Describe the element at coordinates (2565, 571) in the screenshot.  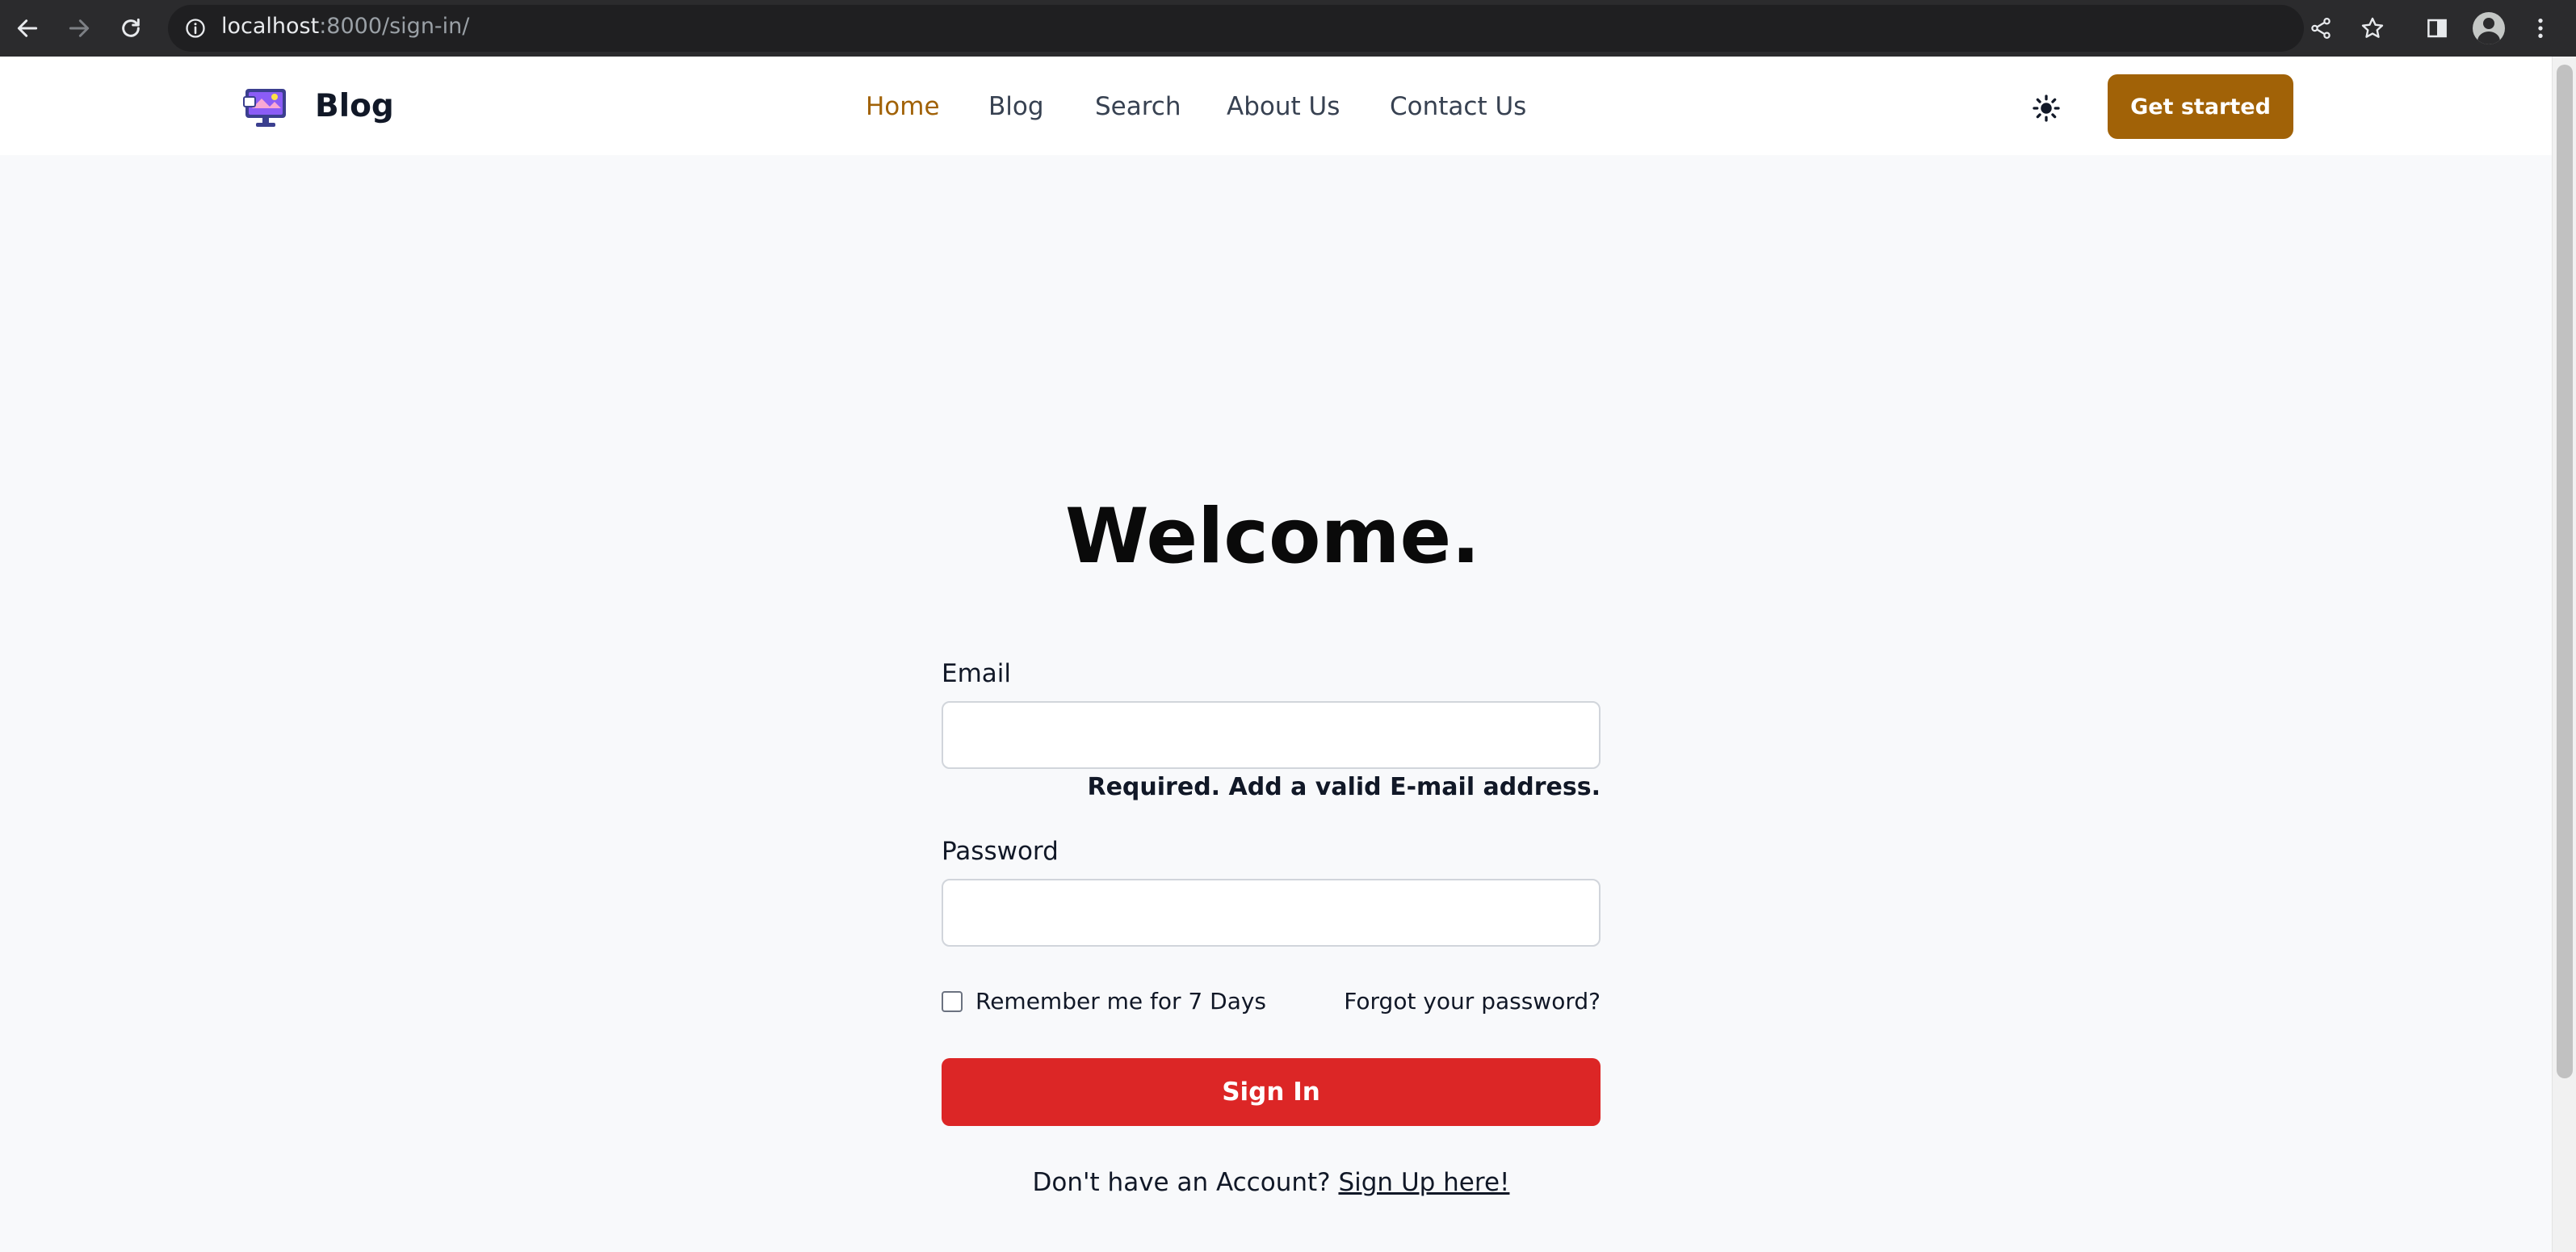
I see `scrollbar-thumb` at that location.